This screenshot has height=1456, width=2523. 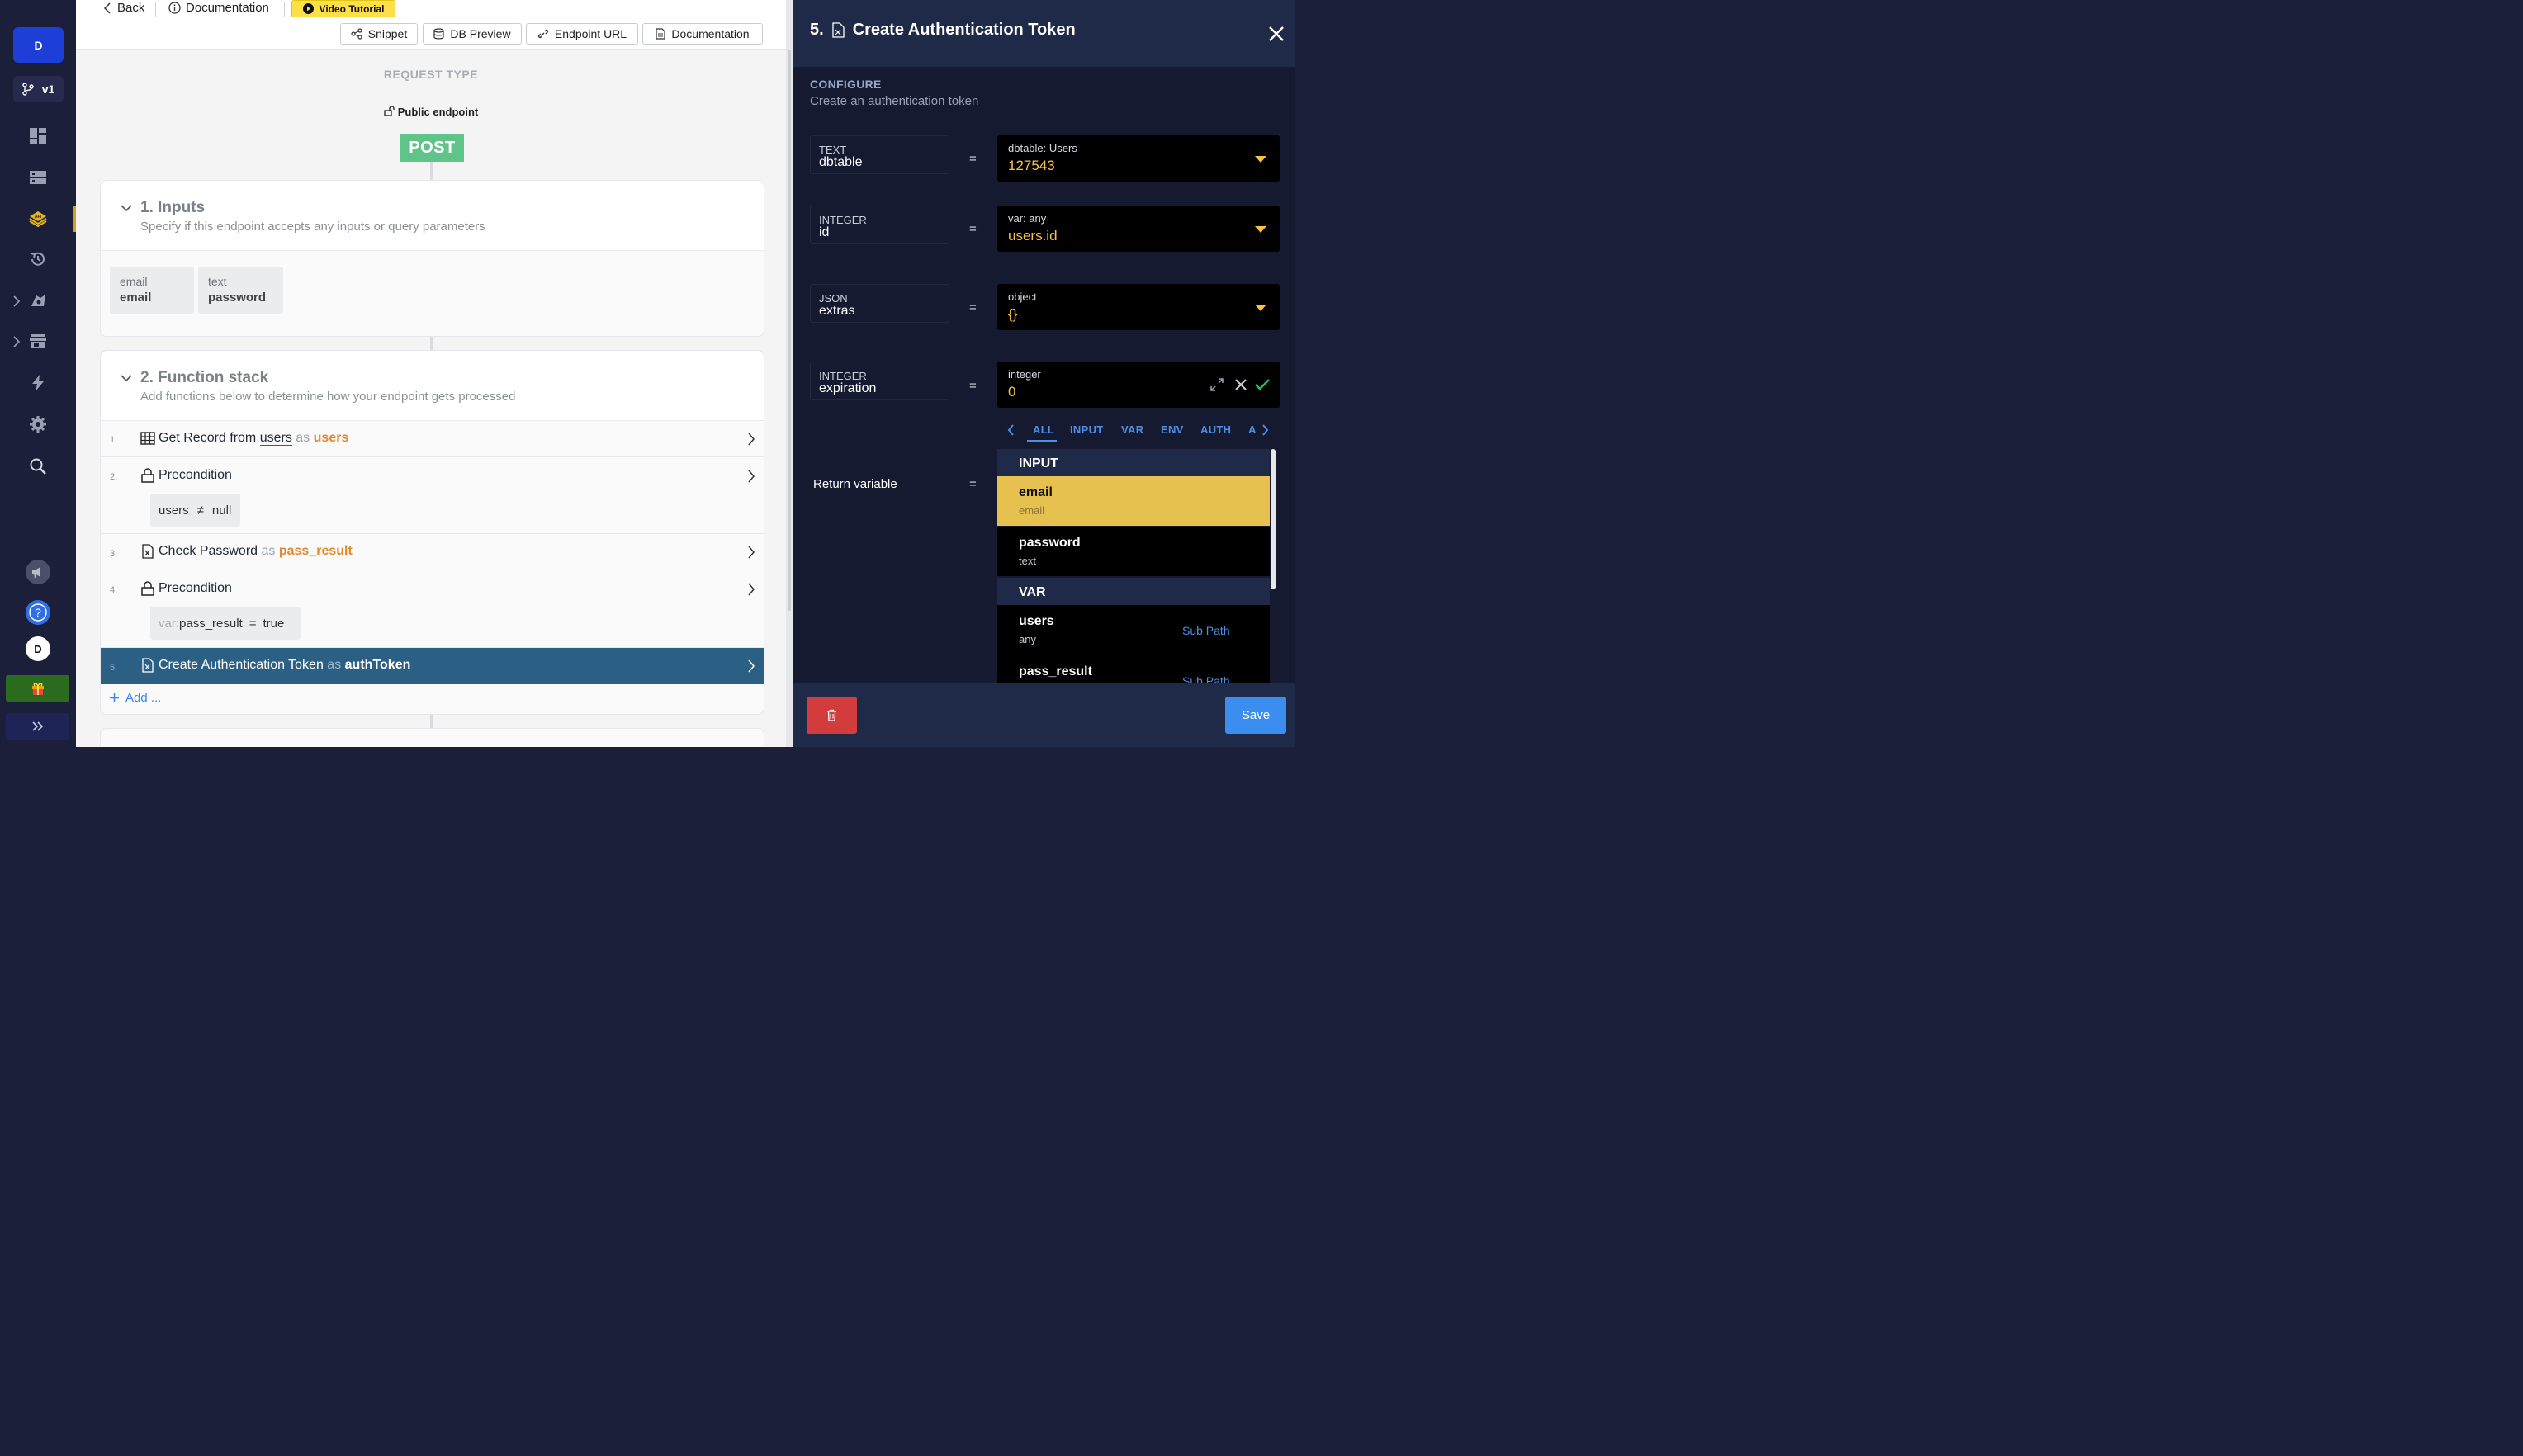 What do you see at coordinates (848, 388) in the screenshot?
I see `param-name: expiration` at bounding box center [848, 388].